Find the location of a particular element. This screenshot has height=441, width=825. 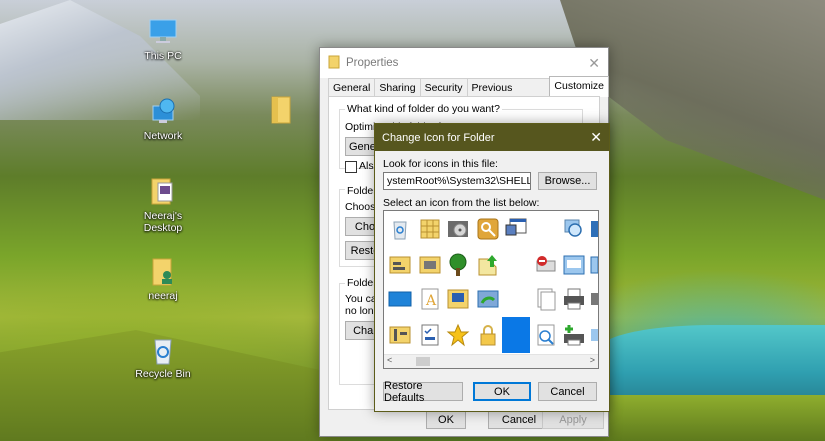

scrollbar-thumb is located at coordinates (423, 361).